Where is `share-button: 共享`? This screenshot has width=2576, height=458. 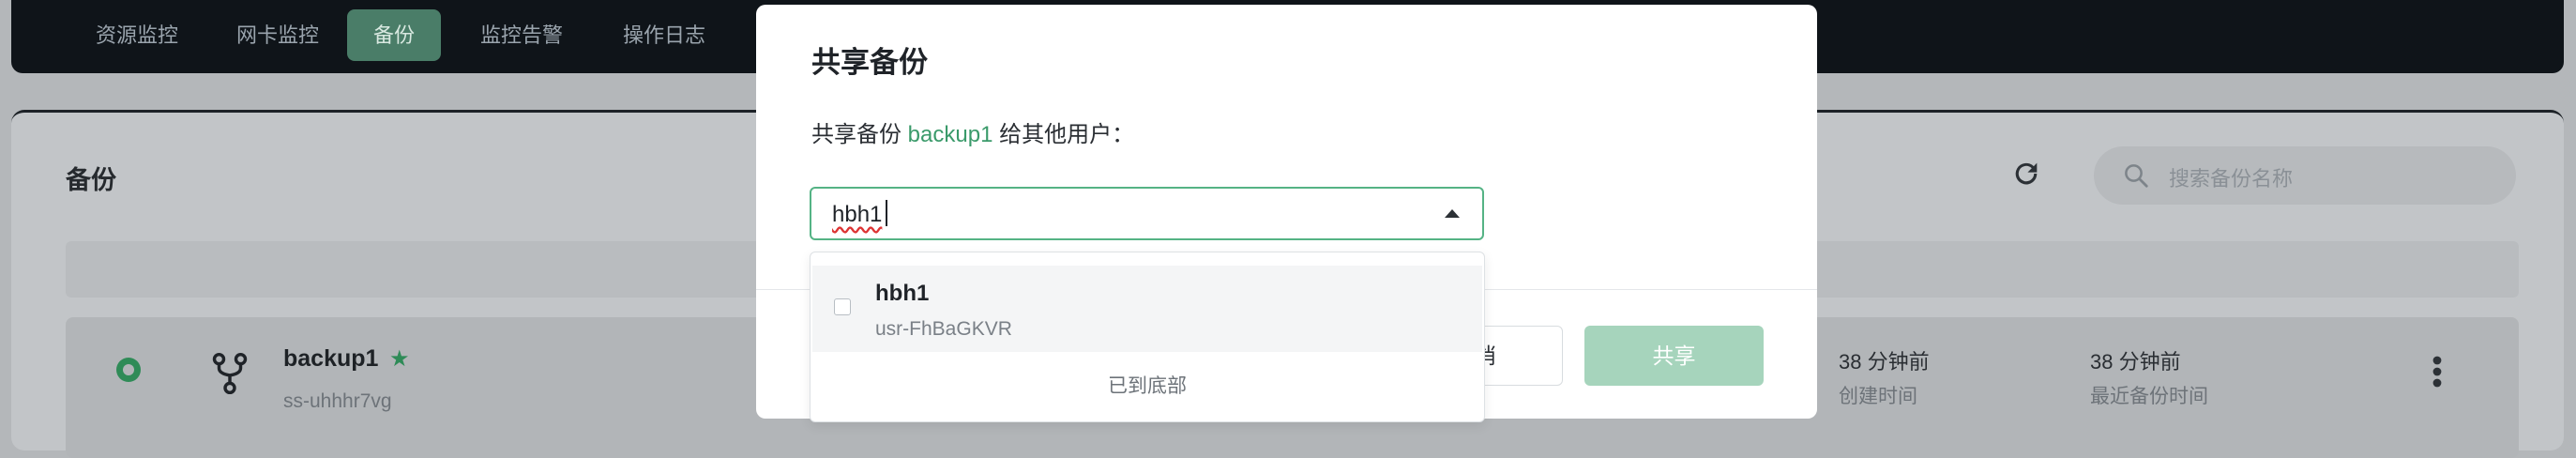 share-button: 共享 is located at coordinates (1674, 356).